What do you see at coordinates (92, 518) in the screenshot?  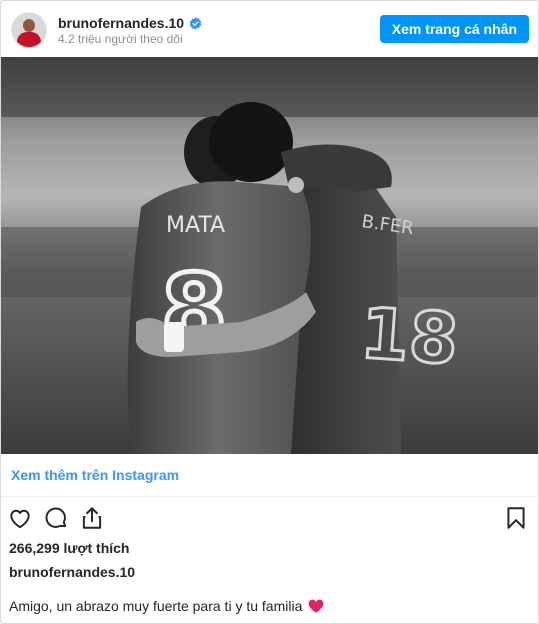 I see `share-icon` at bounding box center [92, 518].